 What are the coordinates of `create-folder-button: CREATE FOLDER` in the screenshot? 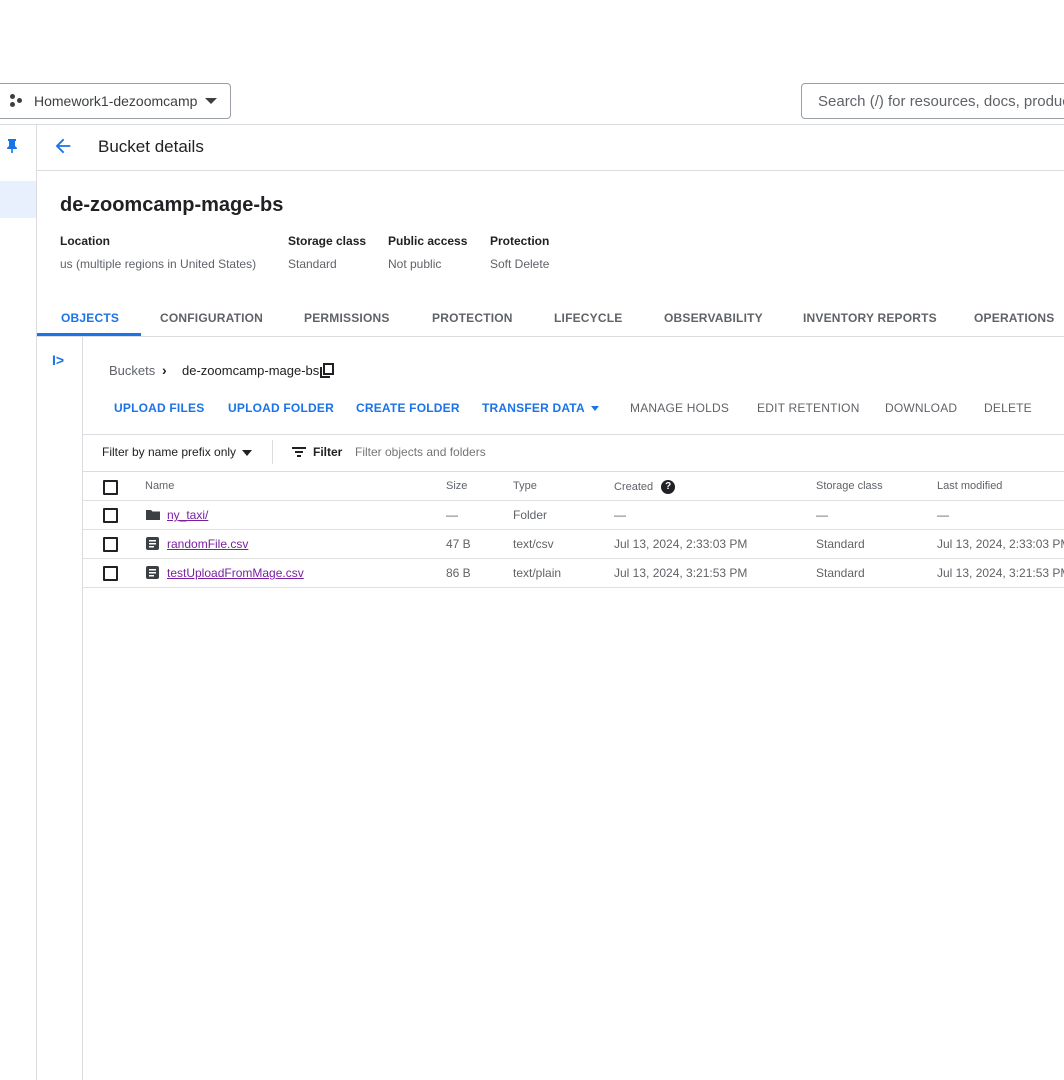 It's located at (408, 408).